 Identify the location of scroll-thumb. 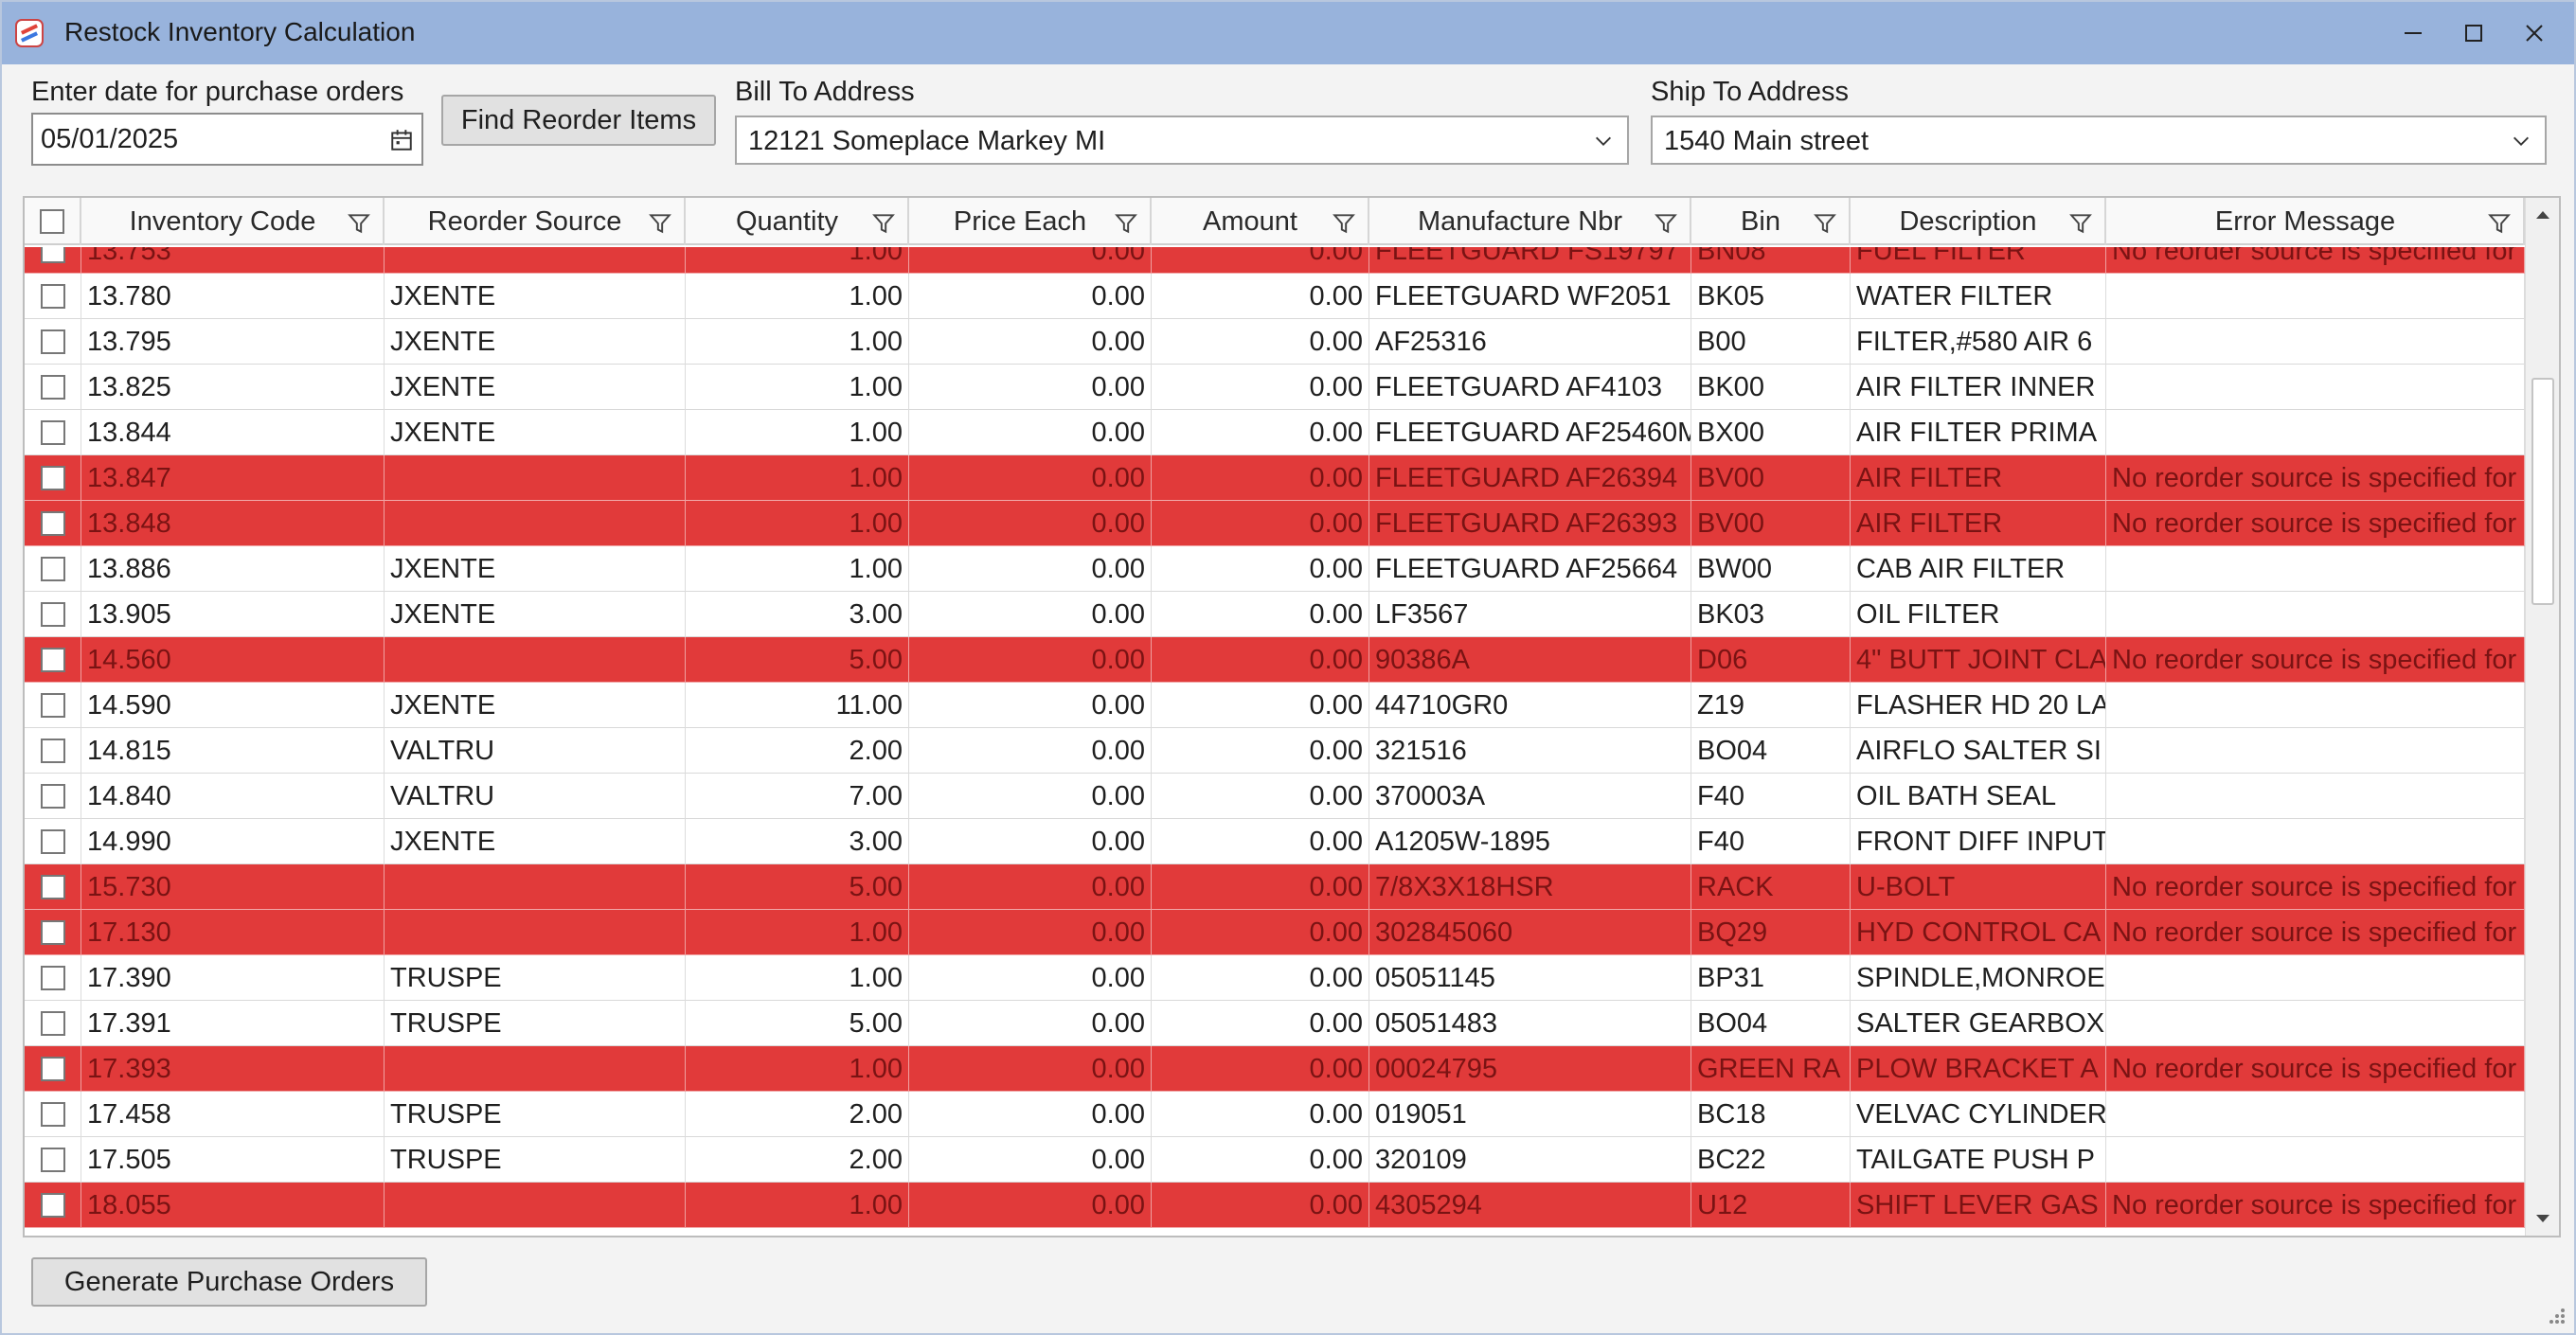
(2542, 491).